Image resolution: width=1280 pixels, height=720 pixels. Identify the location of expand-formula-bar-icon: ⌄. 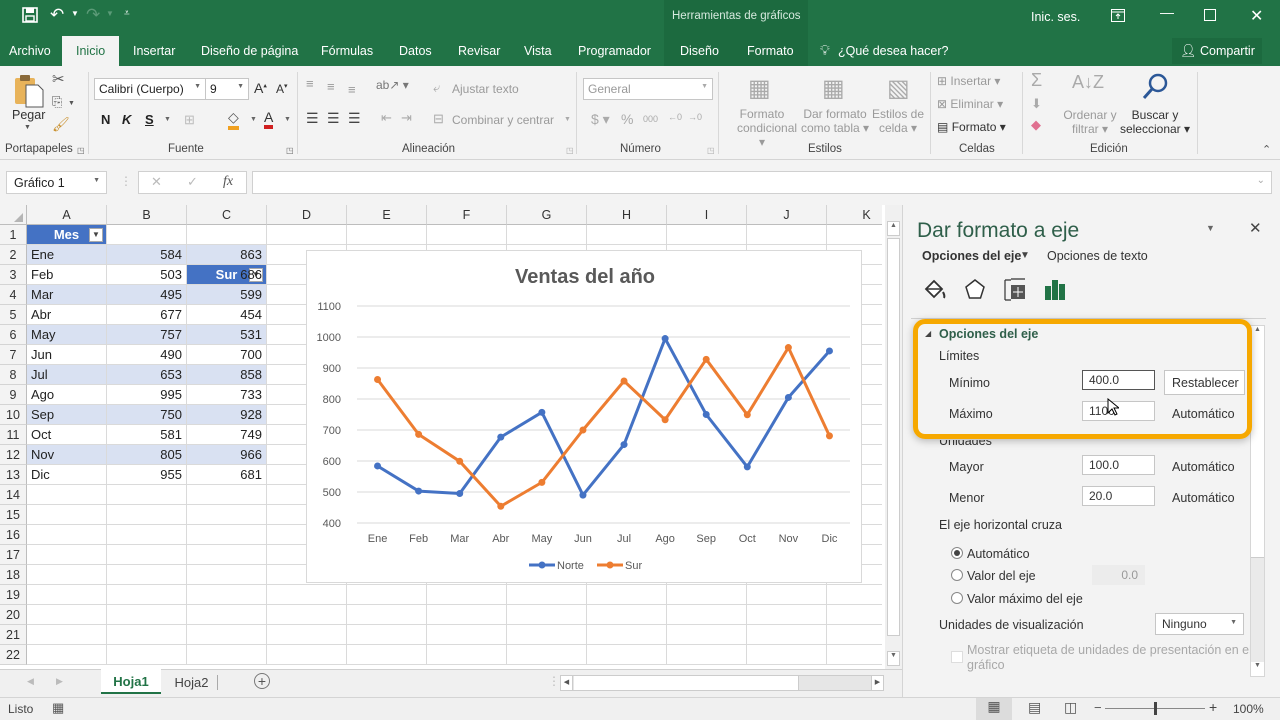
(1261, 180).